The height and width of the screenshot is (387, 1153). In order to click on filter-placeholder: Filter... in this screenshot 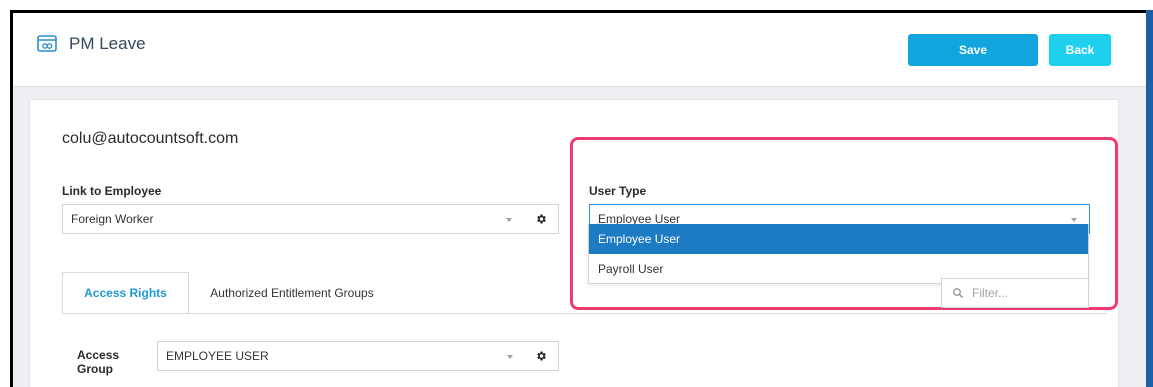, I will do `click(990, 293)`.